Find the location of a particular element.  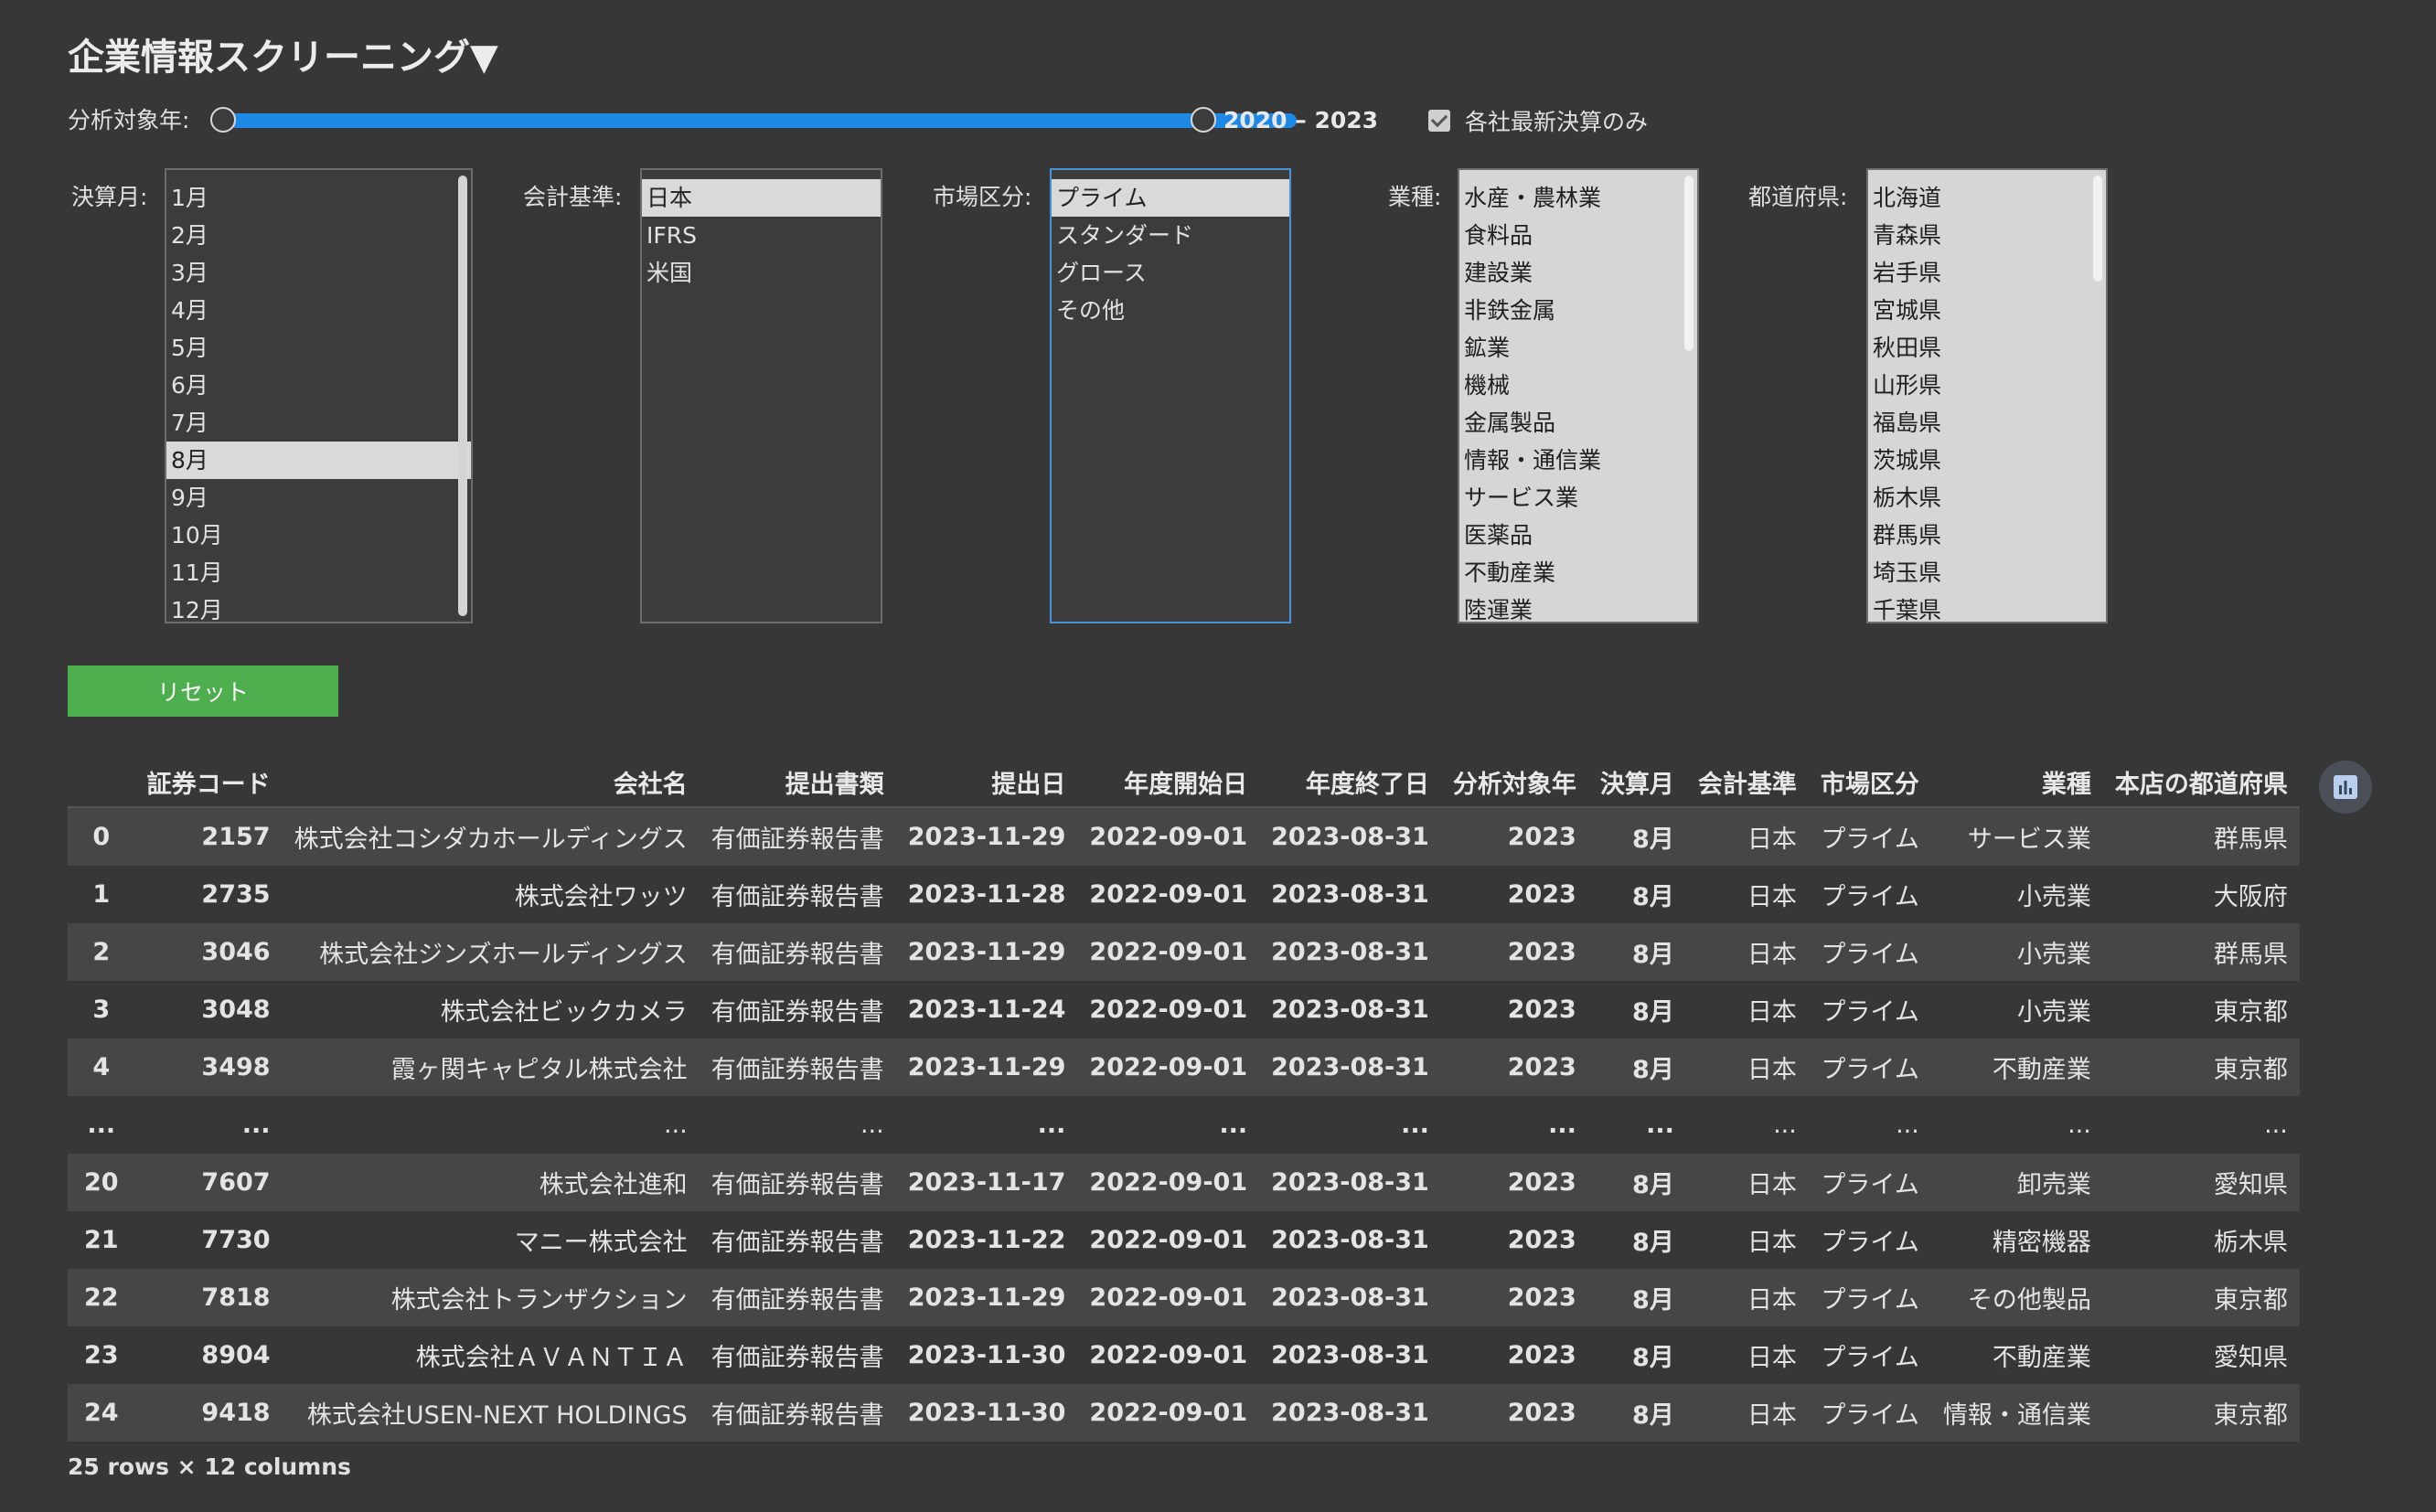

list-option: 福島県 is located at coordinates (1987, 423).